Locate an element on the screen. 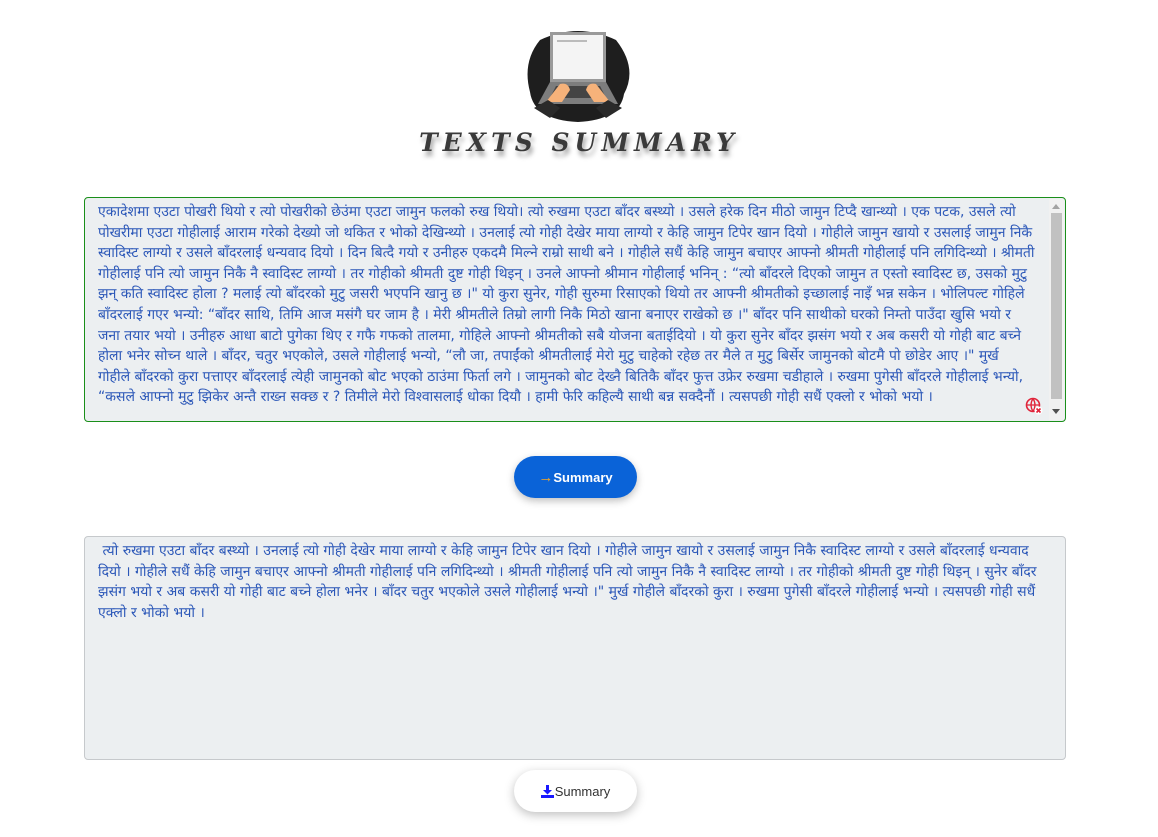 The width and height of the screenshot is (1158, 837). download-button-label: Summary is located at coordinates (582, 791).